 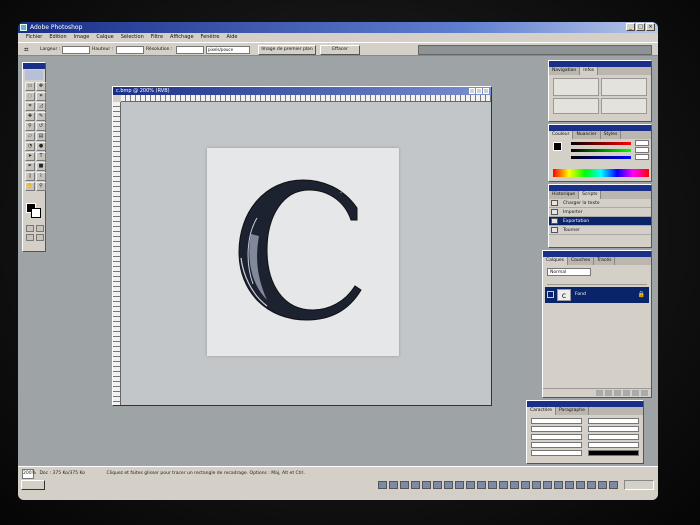 What do you see at coordinates (486, 91) in the screenshot?
I see `doc-close-icon` at bounding box center [486, 91].